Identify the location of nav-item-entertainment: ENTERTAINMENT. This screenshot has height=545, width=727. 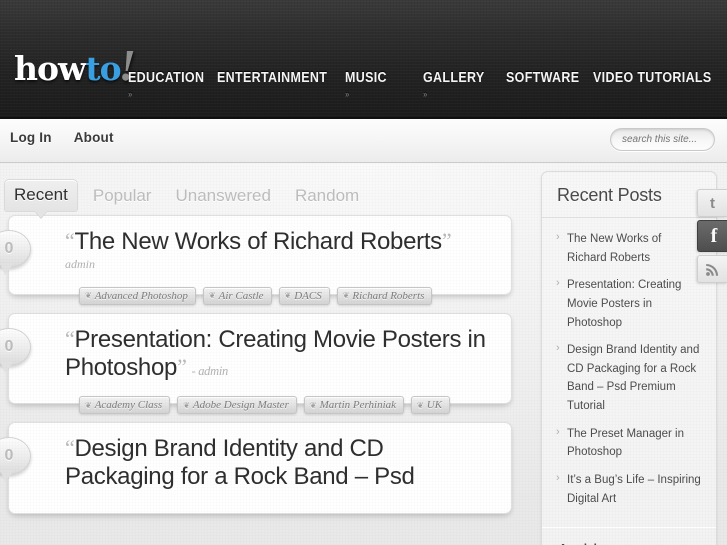
(272, 78).